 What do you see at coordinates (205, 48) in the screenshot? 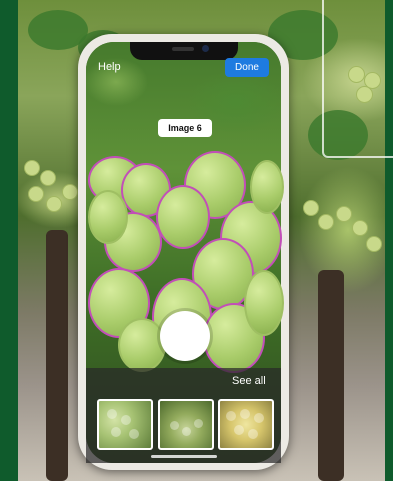
I see `front-camera` at bounding box center [205, 48].